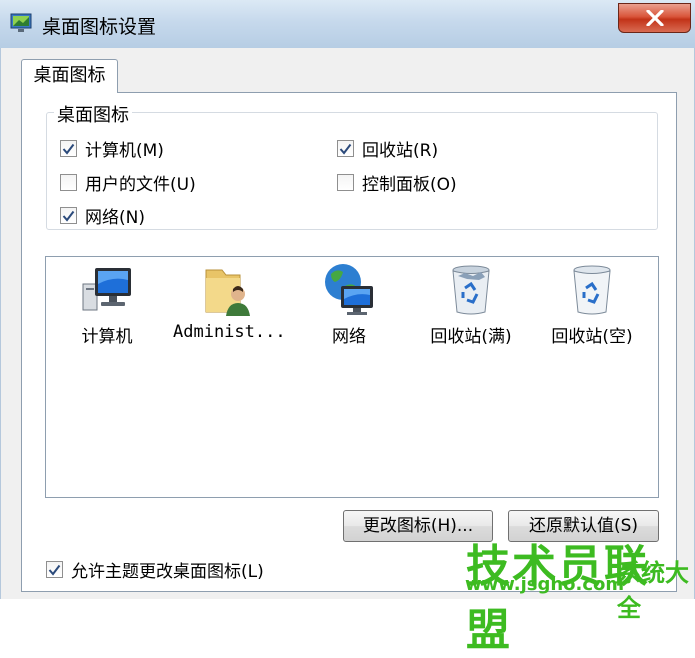 This screenshot has width=695, height=658. Describe the element at coordinates (106, 289) in the screenshot. I see `computer-icon` at that location.